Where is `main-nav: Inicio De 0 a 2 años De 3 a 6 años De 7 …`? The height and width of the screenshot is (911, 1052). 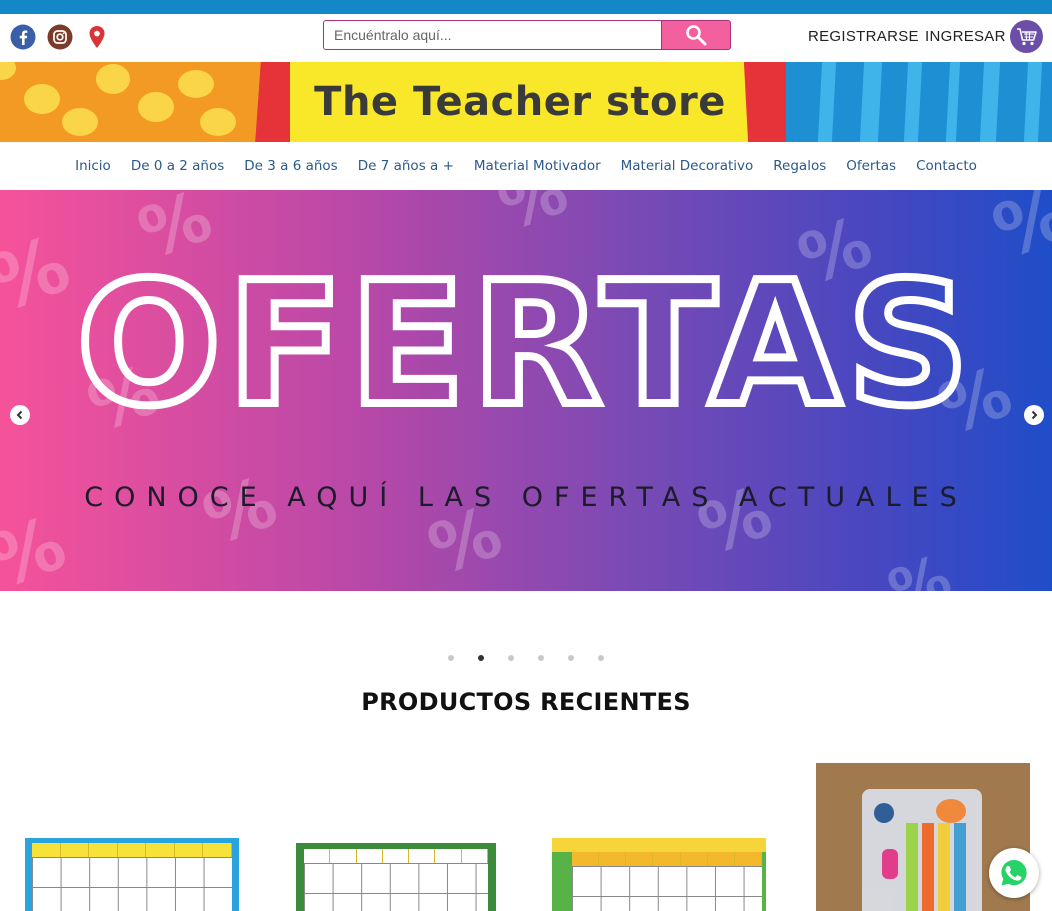 main-nav: Inicio De 0 a 2 años De 3 a 6 años De 7 … is located at coordinates (526, 166).